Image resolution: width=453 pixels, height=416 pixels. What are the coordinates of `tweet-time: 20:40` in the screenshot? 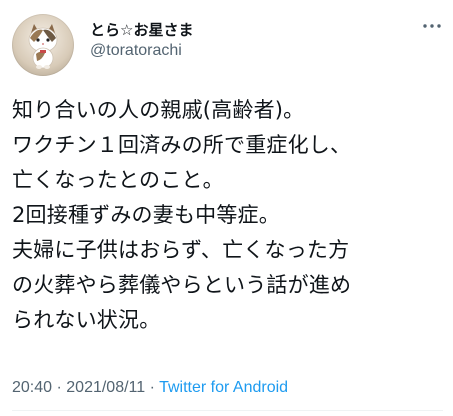 It's located at (32, 387).